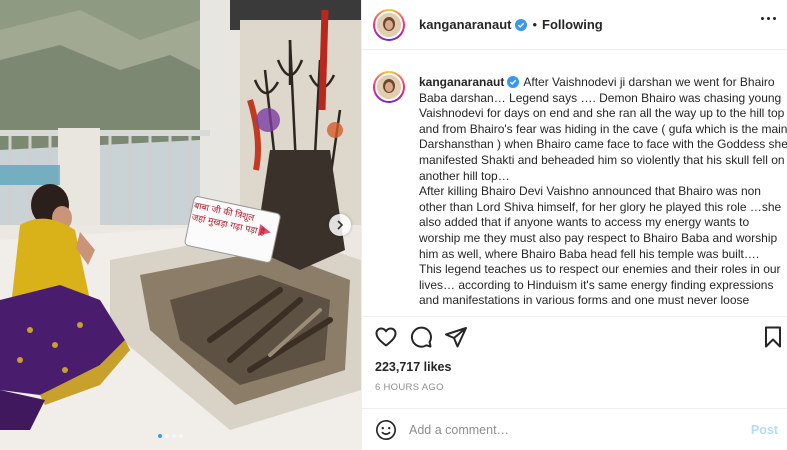 This screenshot has height=450, width=787. What do you see at coordinates (421, 337) in the screenshot?
I see `comment-icon` at bounding box center [421, 337].